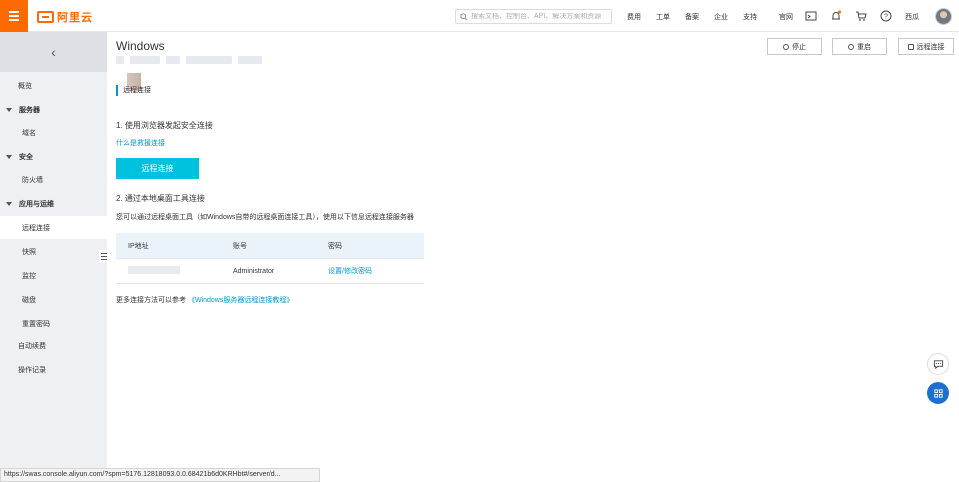 This screenshot has width=959, height=482. I want to click on brand-logo: 阿里云, so click(65, 17).